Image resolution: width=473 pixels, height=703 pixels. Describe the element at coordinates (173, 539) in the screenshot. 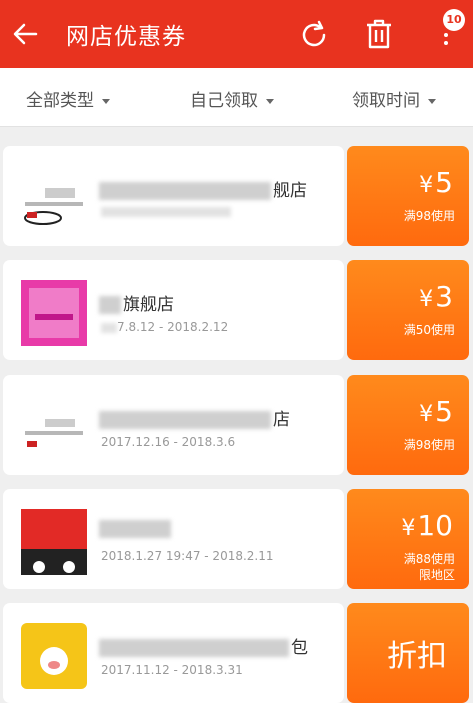

I see `coupon-info: 2018.1.27 19:47 - 2018.2.11` at that location.